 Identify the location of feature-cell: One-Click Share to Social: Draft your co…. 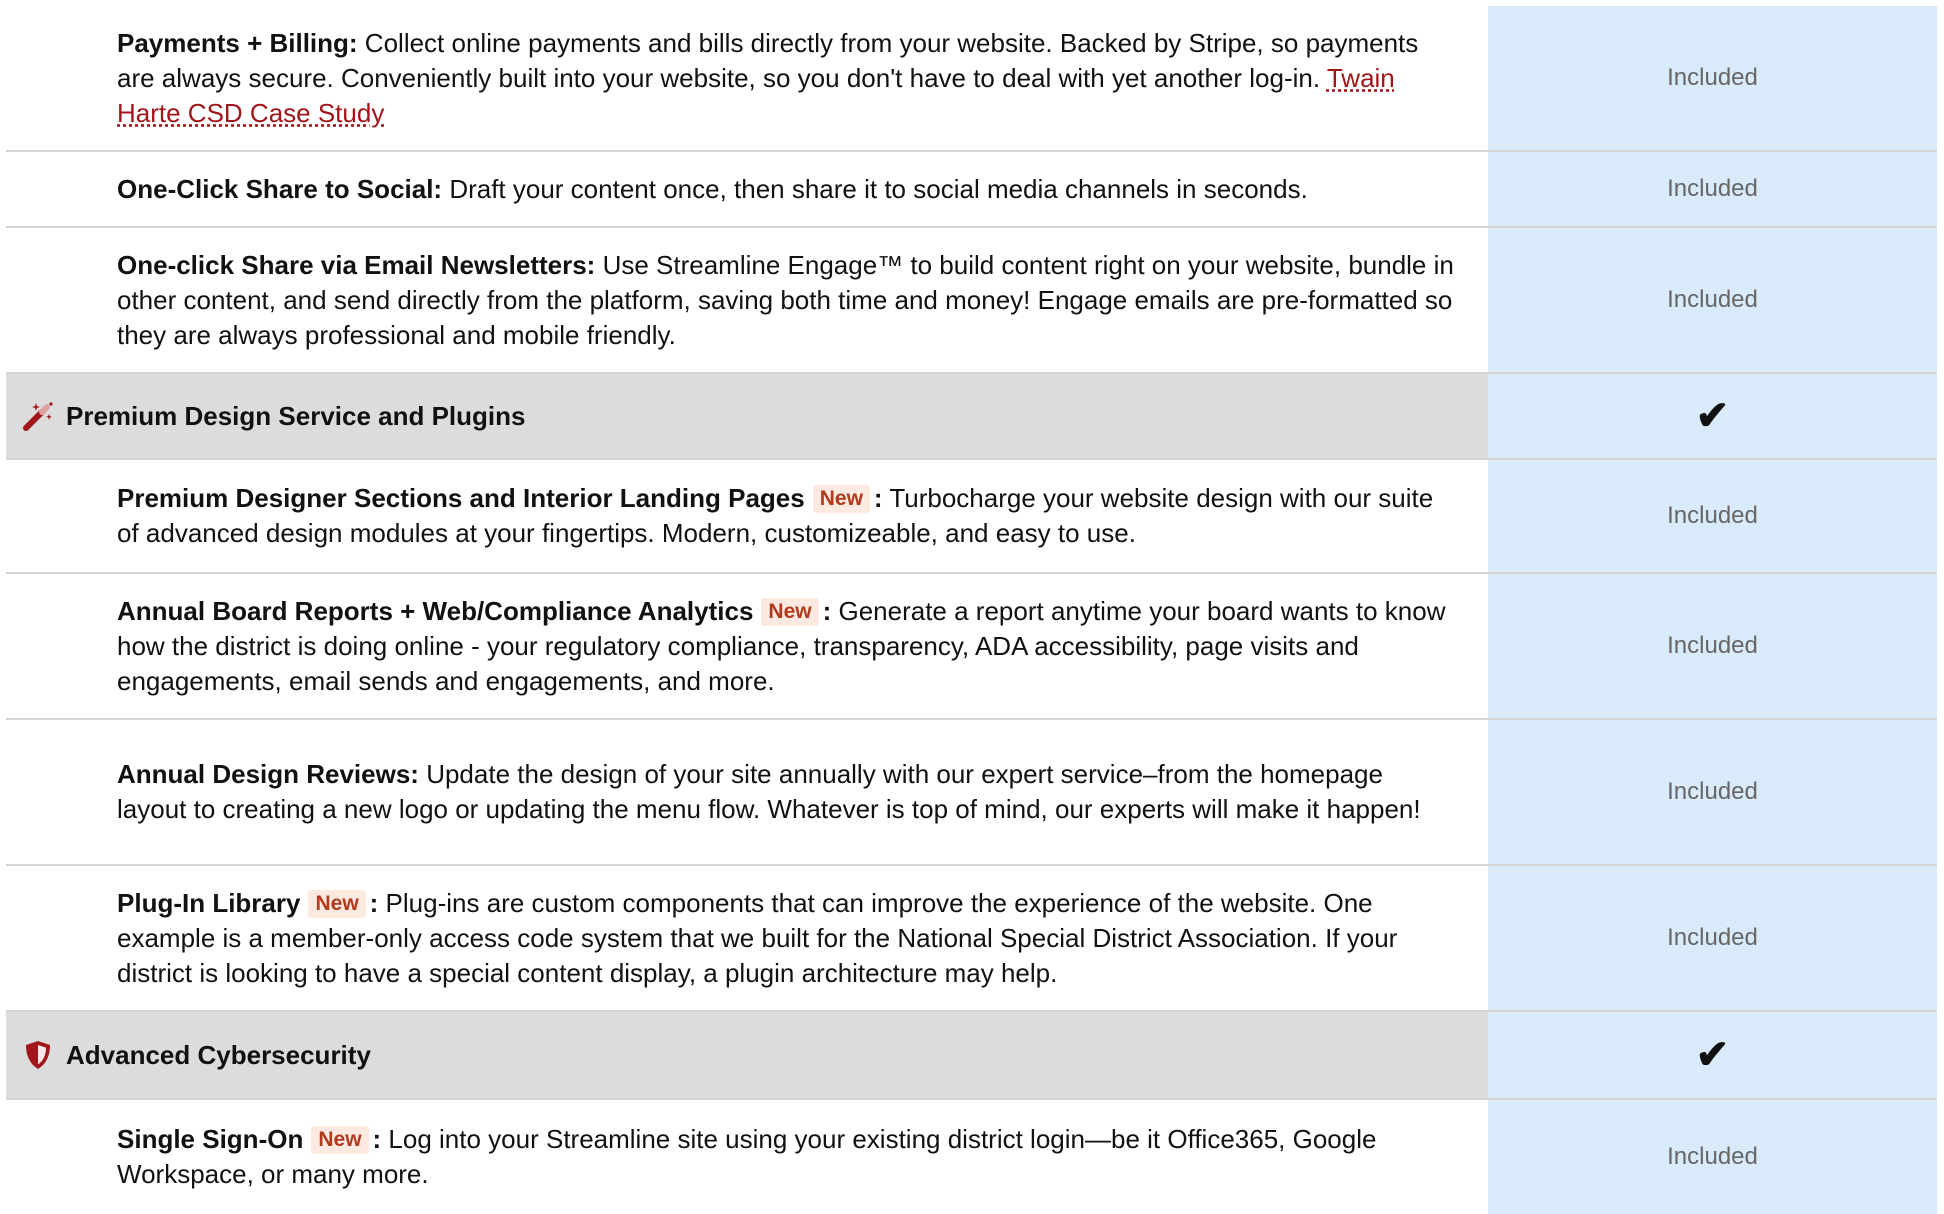
(747, 189).